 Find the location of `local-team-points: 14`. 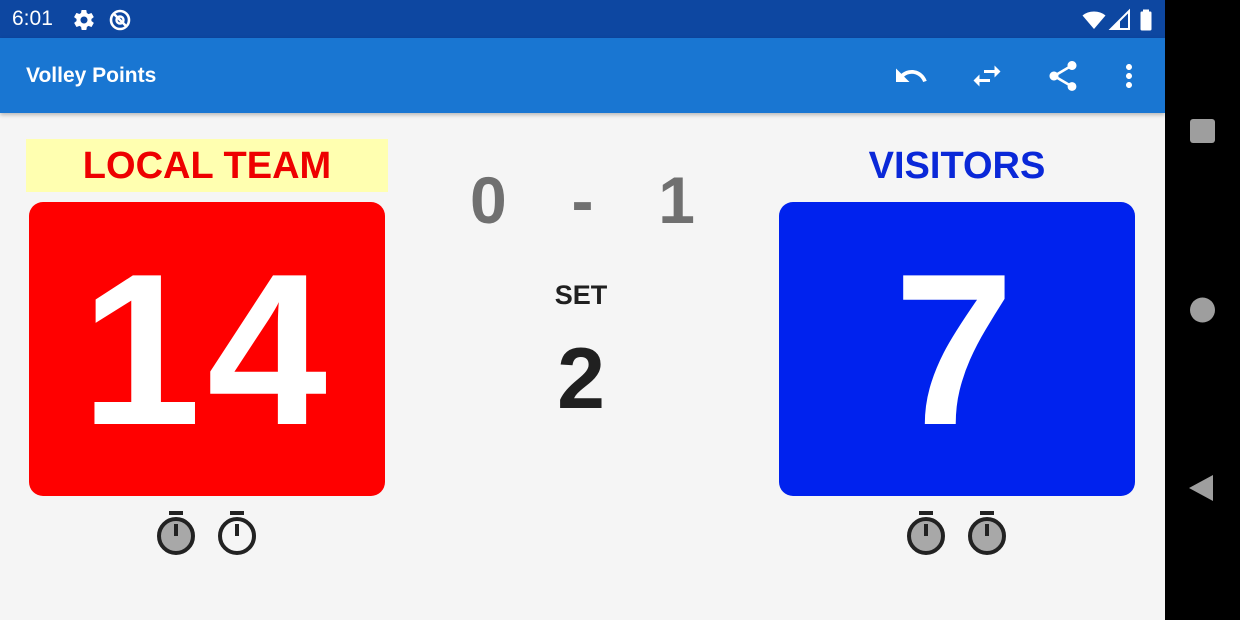

local-team-points: 14 is located at coordinates (207, 349).